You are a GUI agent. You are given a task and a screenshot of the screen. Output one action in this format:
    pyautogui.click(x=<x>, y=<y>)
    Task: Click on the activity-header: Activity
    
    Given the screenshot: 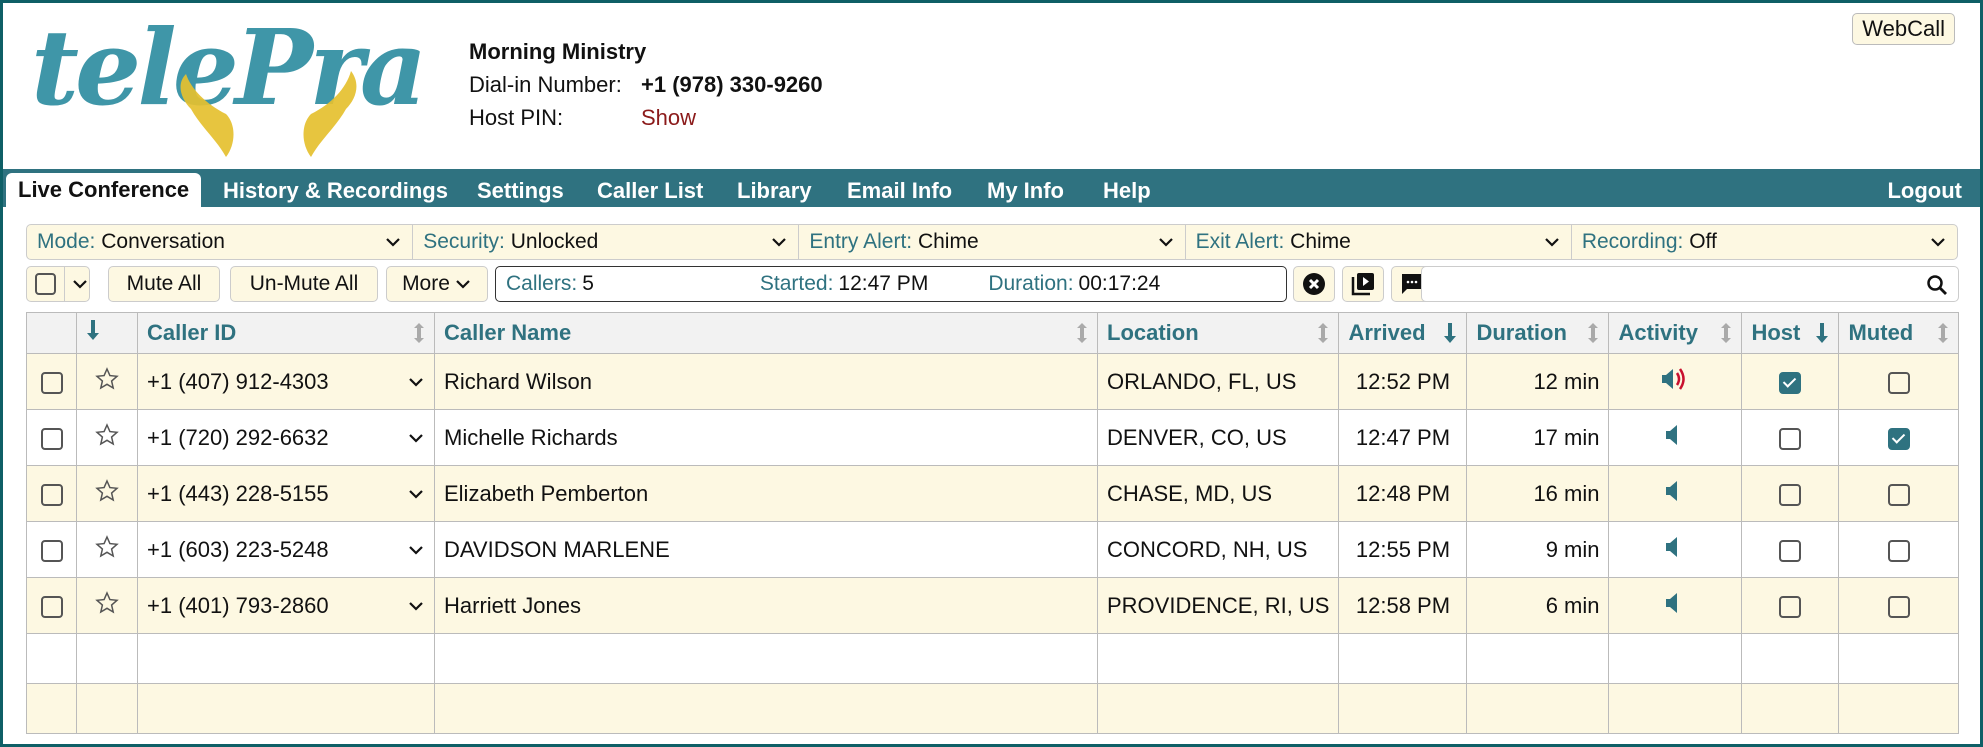 What is the action you would take?
    pyautogui.click(x=1675, y=333)
    